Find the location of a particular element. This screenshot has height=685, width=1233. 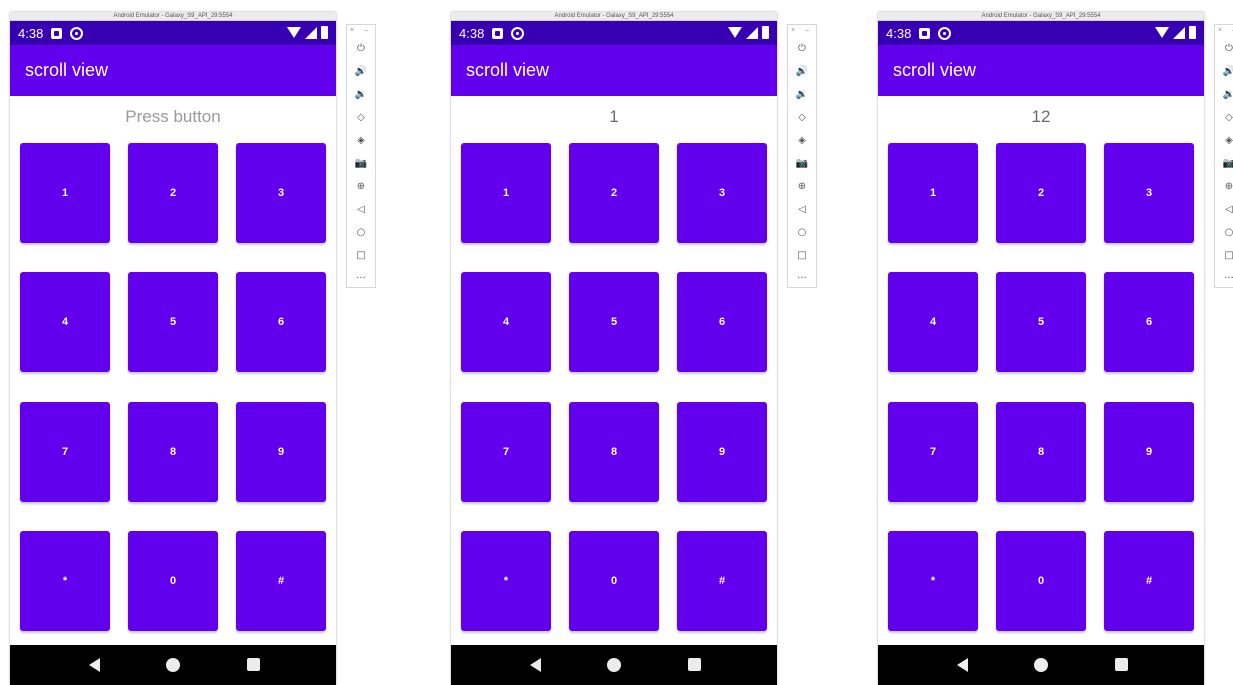

status-bar: 4:38 is located at coordinates (1041, 33).